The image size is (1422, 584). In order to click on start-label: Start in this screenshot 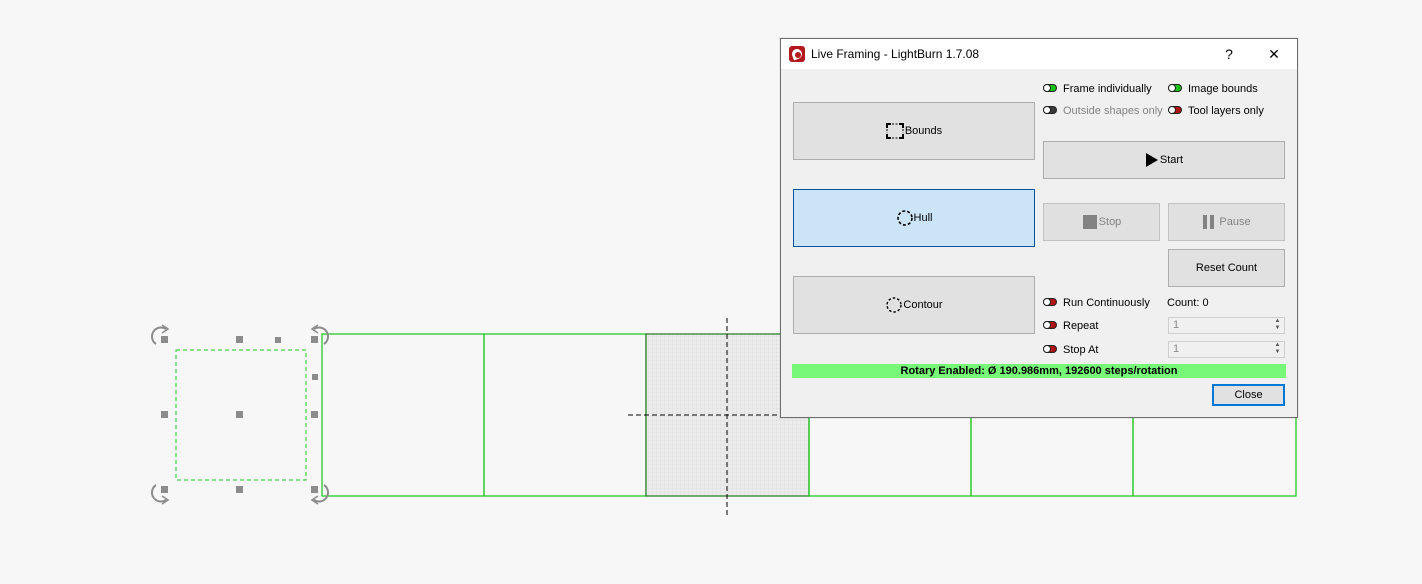, I will do `click(1171, 160)`.